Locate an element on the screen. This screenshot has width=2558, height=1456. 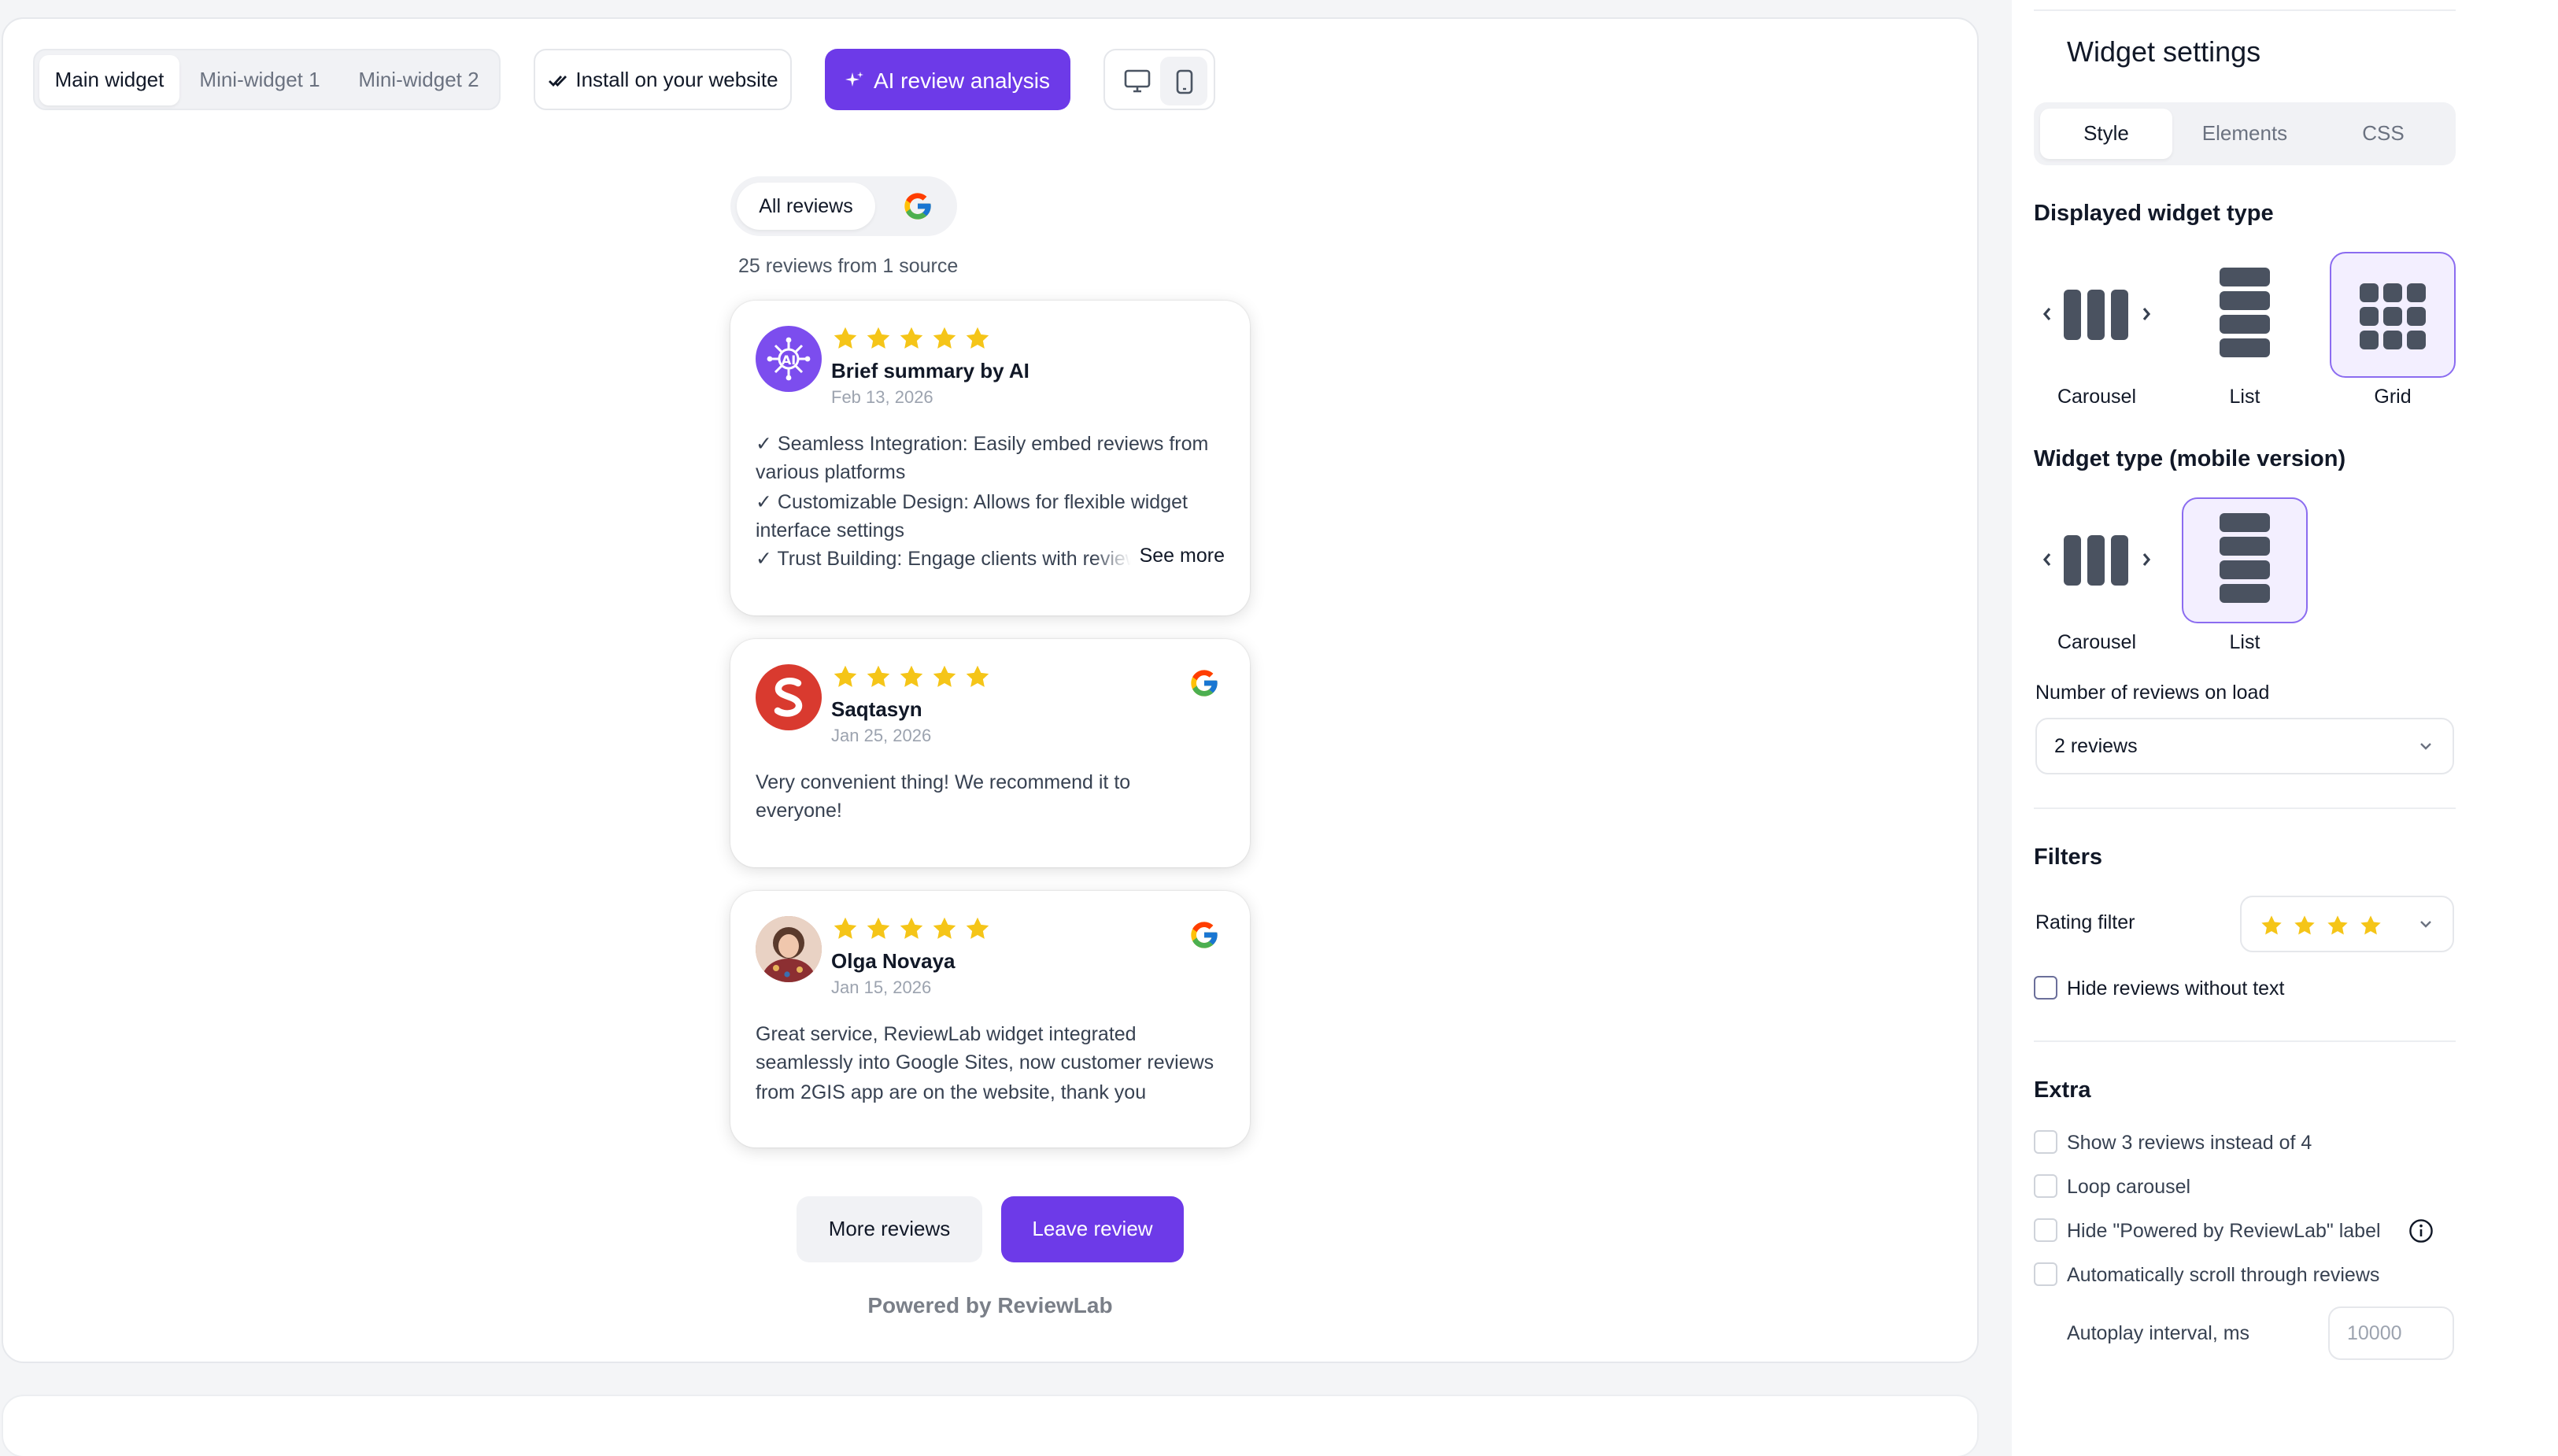
mobile-list-label: List is located at coordinates (2244, 642).